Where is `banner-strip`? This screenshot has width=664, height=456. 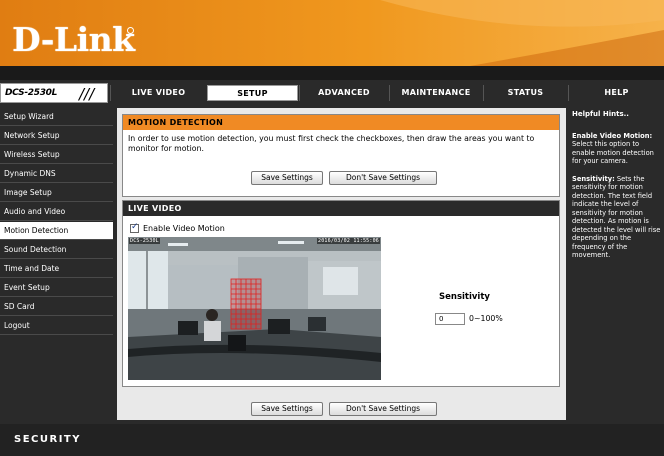
banner-strip is located at coordinates (332, 73).